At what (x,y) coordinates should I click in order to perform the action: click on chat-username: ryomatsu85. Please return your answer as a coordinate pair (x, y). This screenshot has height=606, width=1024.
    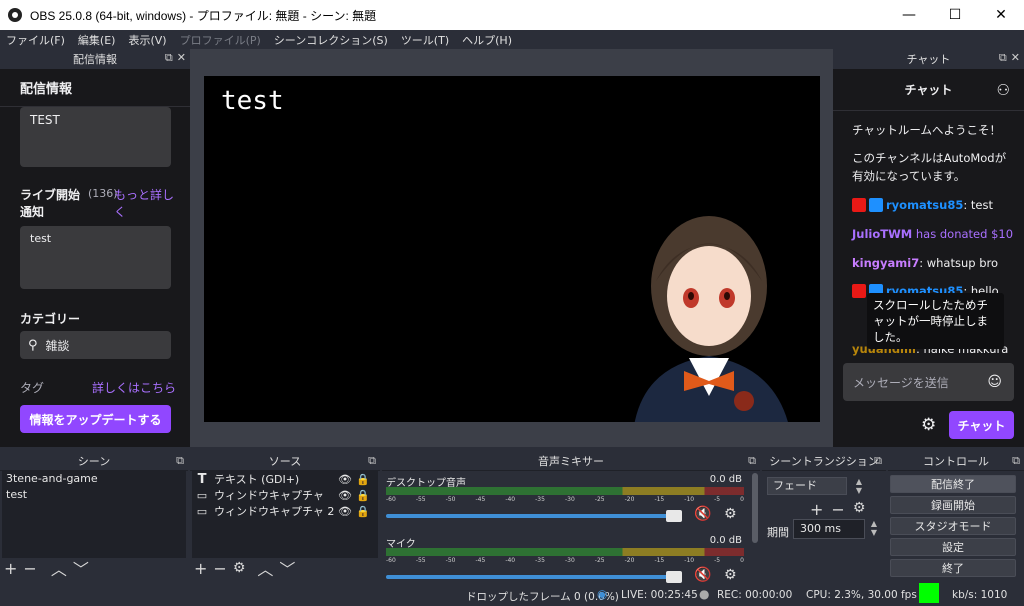
    Looking at the image, I should click on (924, 205).